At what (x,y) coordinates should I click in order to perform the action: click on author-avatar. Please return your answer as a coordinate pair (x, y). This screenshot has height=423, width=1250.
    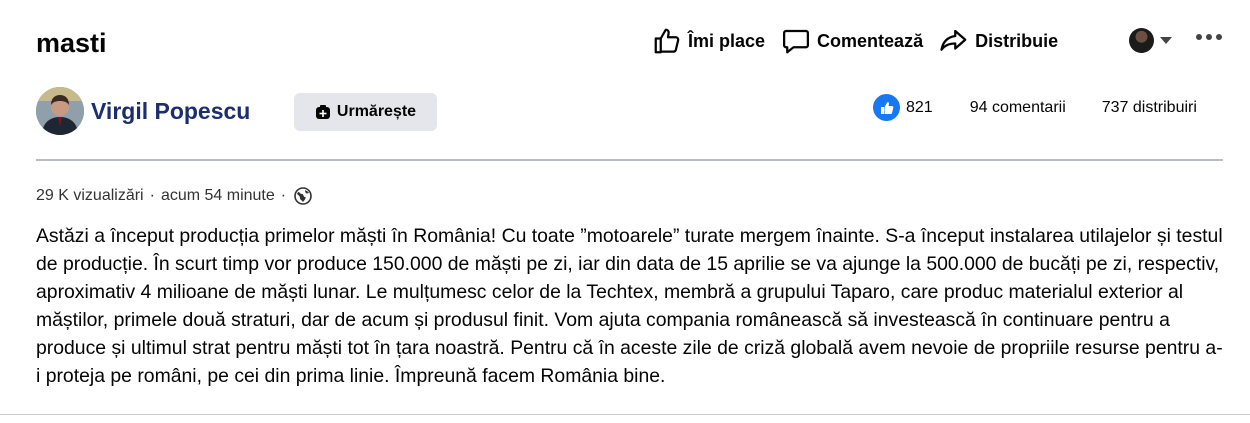
    Looking at the image, I should click on (60, 111).